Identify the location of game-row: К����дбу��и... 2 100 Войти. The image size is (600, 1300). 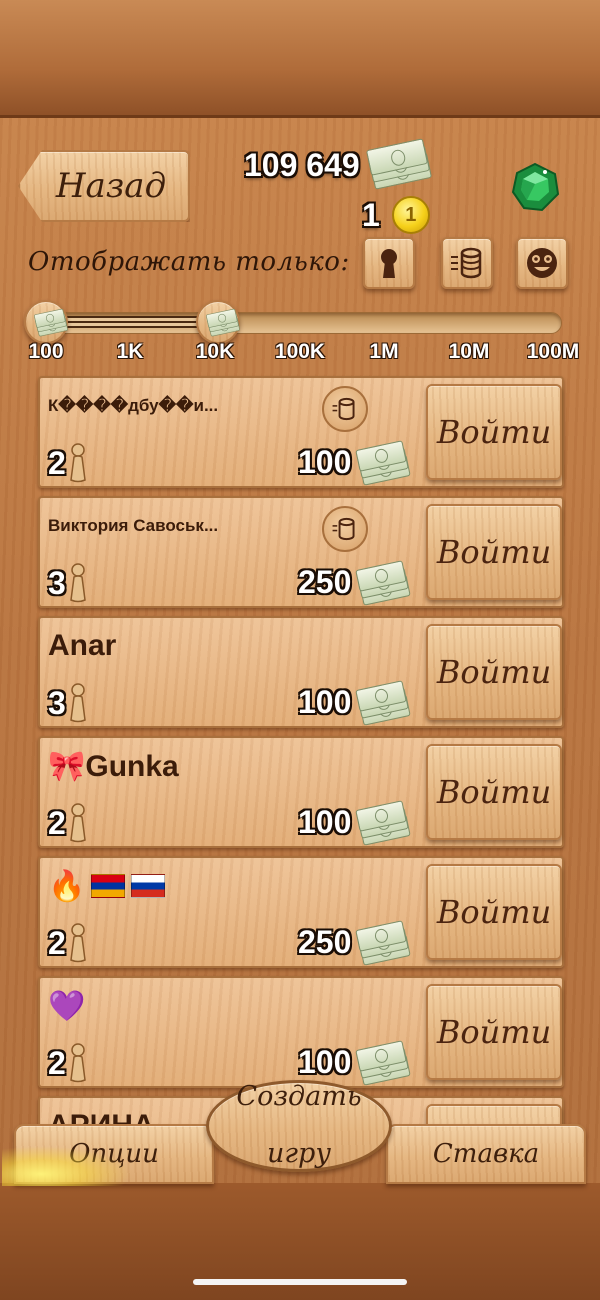
(301, 432).